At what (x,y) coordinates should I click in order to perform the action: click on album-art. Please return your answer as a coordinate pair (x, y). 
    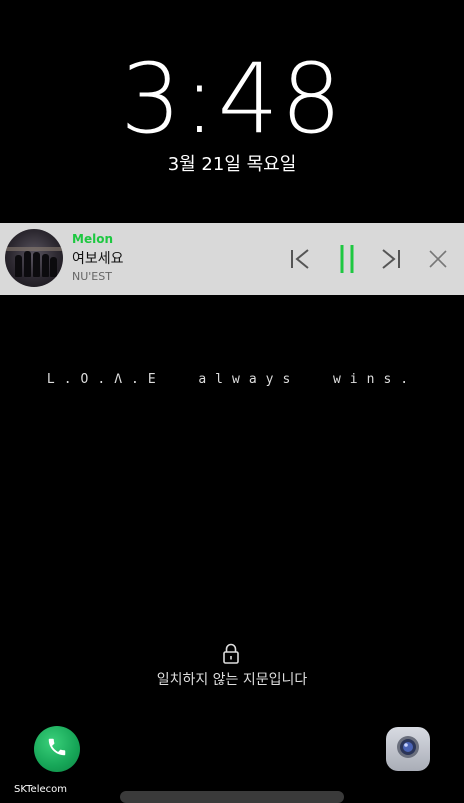
    Looking at the image, I should click on (34, 258).